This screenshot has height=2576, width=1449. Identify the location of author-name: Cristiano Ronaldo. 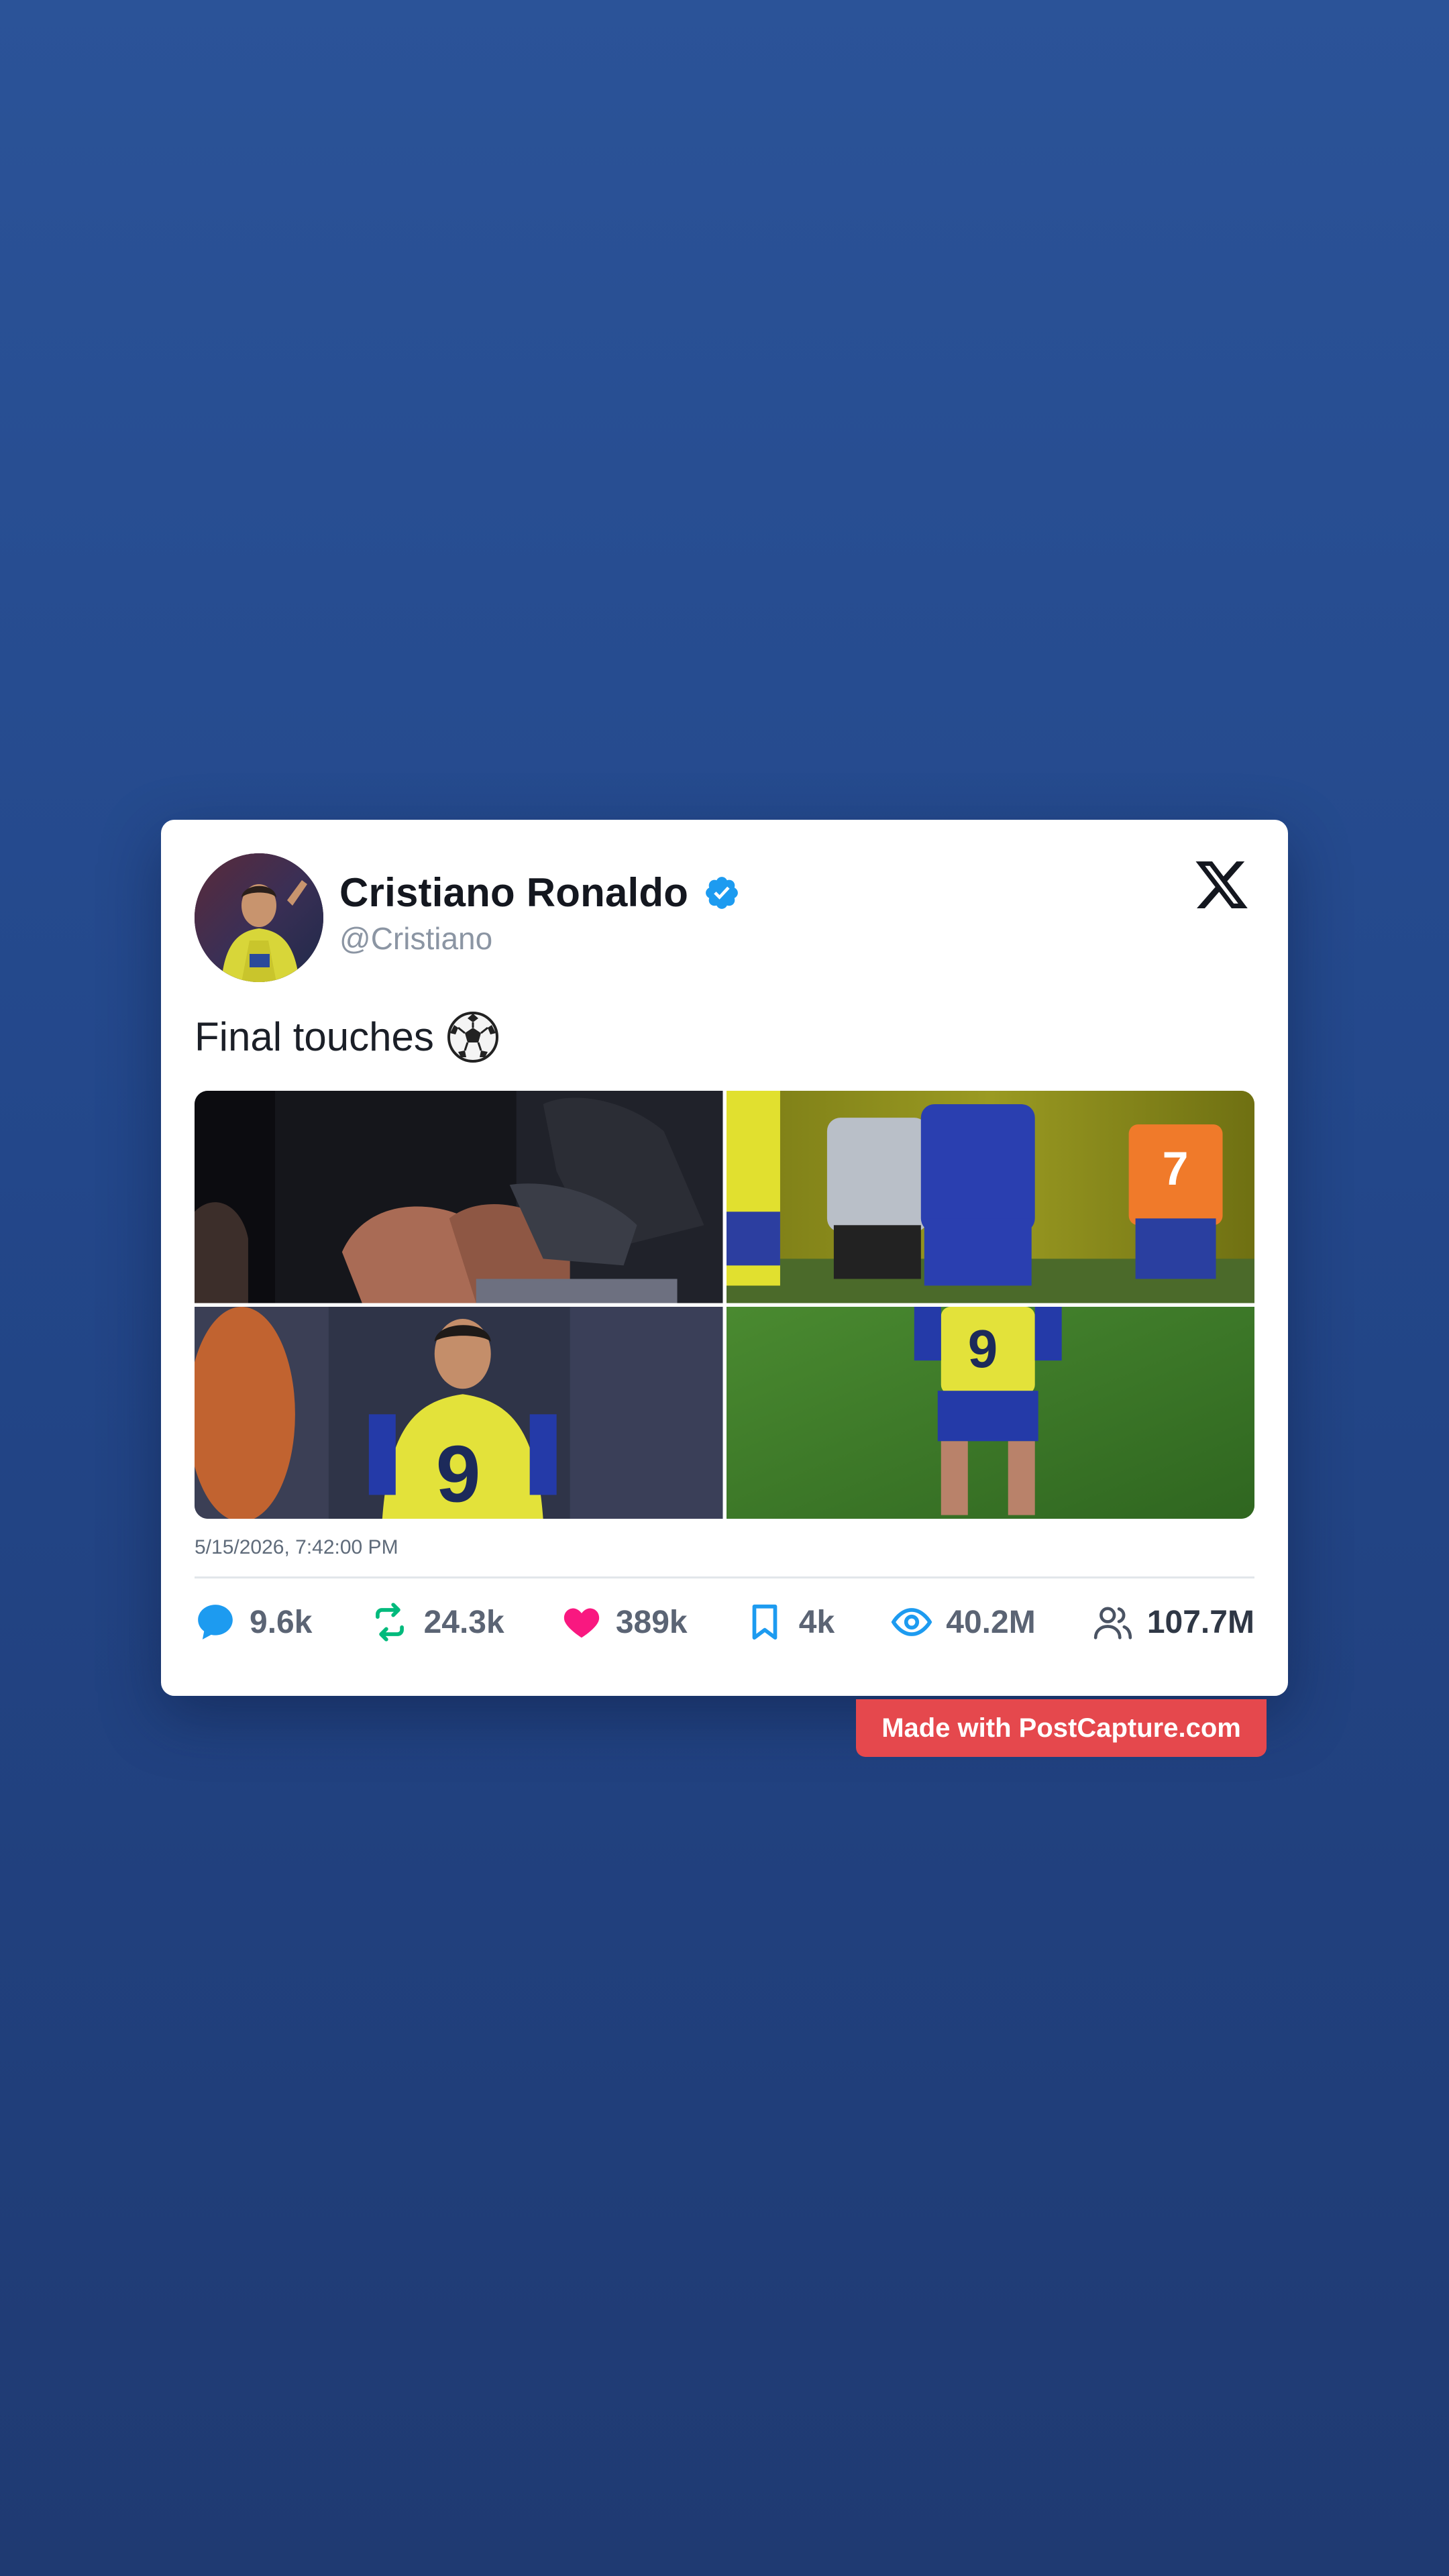
(513, 892).